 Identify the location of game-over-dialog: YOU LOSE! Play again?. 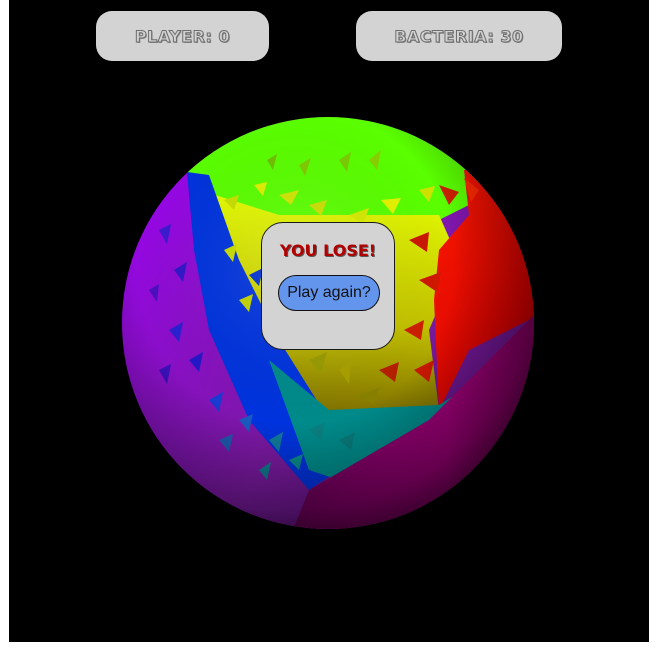
(328, 286).